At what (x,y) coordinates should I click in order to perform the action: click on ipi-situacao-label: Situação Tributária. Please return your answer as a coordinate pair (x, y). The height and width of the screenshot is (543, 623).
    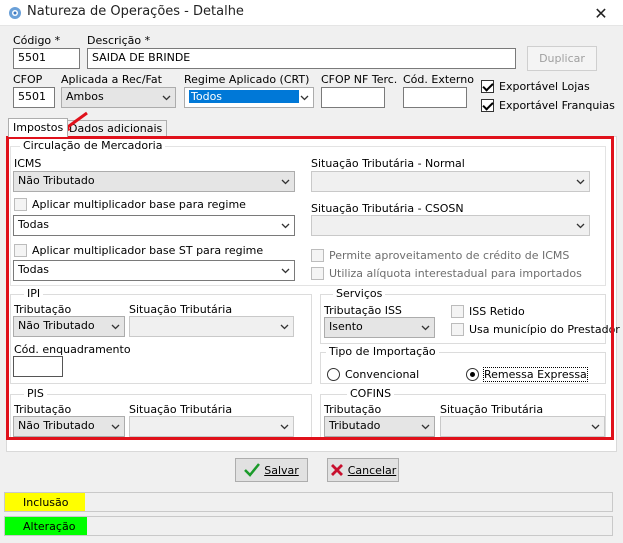
    Looking at the image, I should click on (181, 309).